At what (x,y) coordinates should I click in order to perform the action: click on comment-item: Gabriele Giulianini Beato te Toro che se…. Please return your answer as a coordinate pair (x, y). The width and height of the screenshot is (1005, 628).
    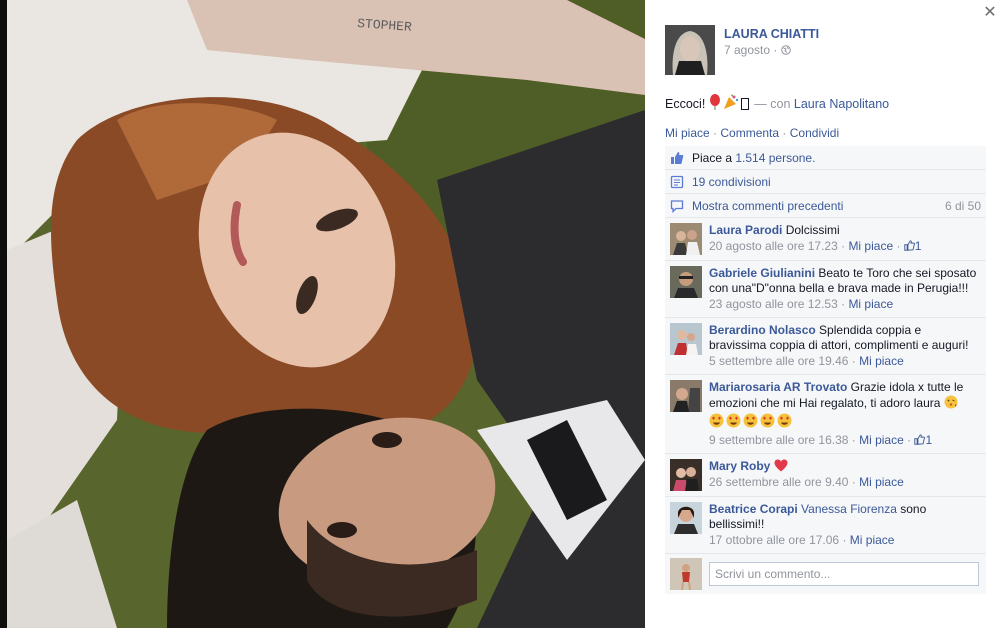
    Looking at the image, I should click on (825, 289).